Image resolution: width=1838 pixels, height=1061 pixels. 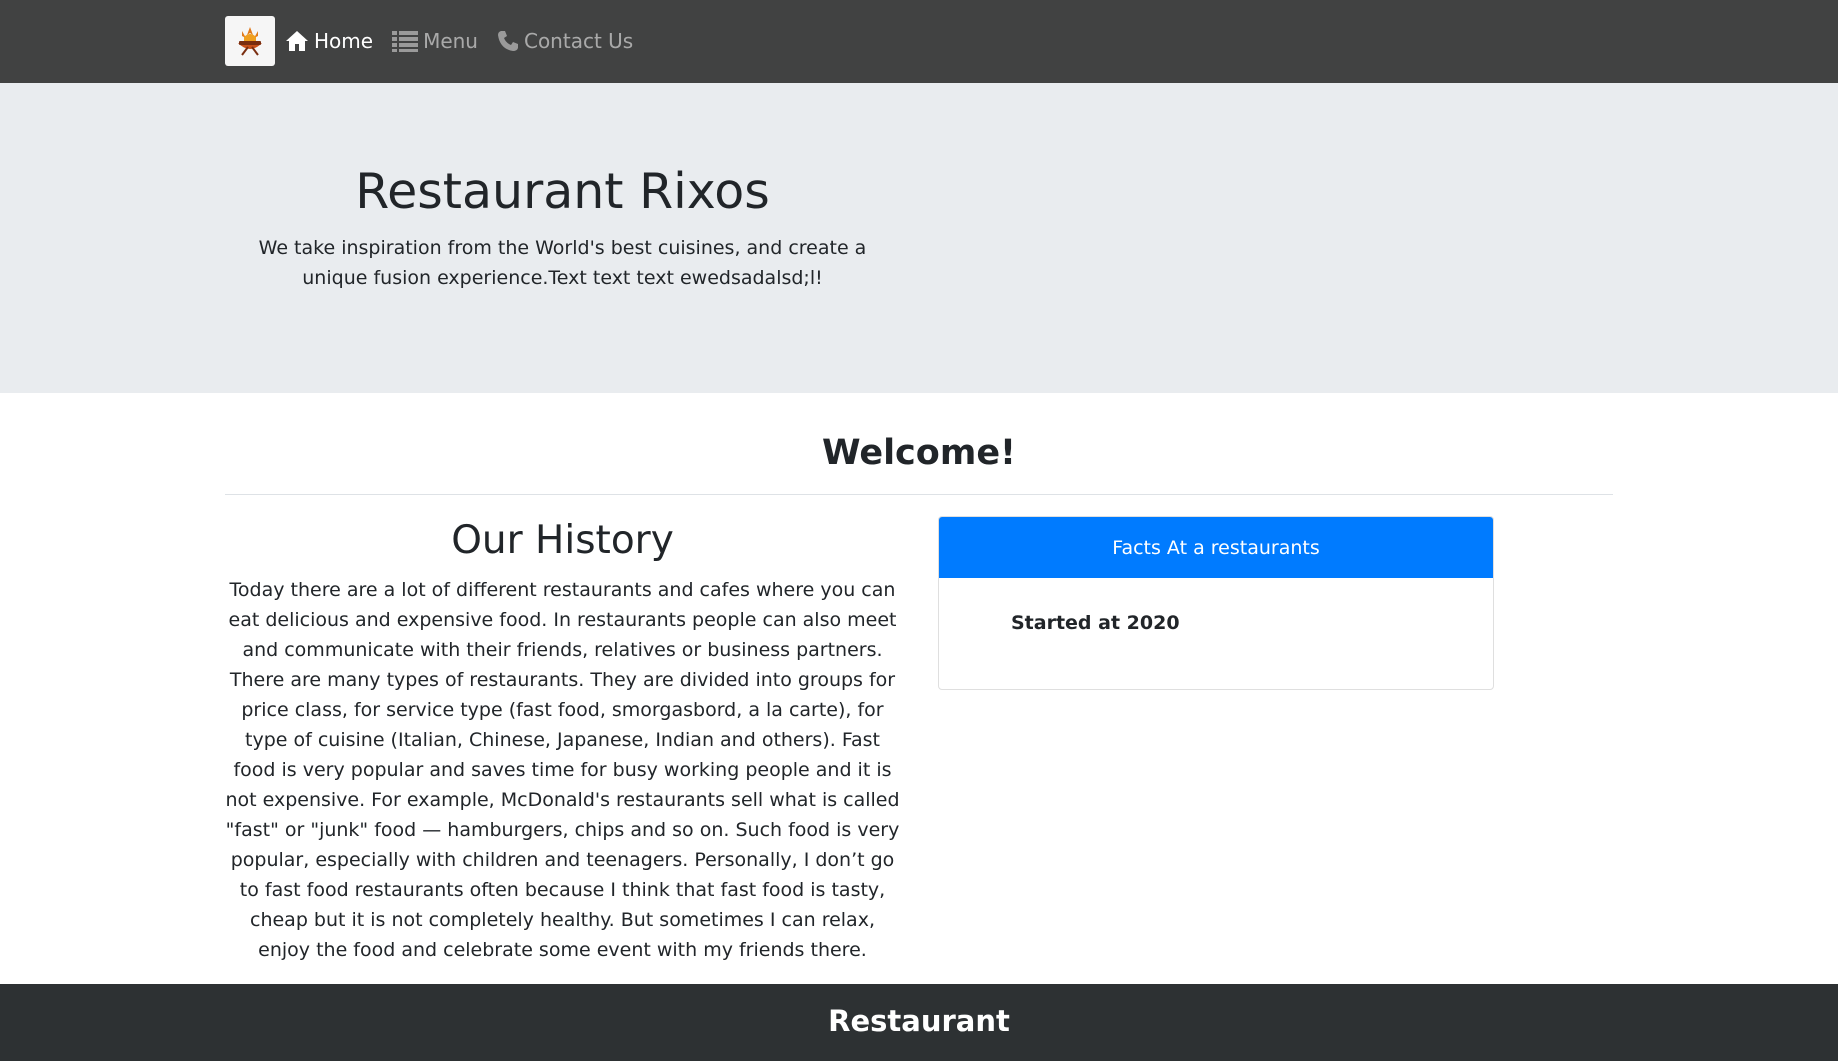 I want to click on nav-home-label: Home, so click(x=344, y=41).